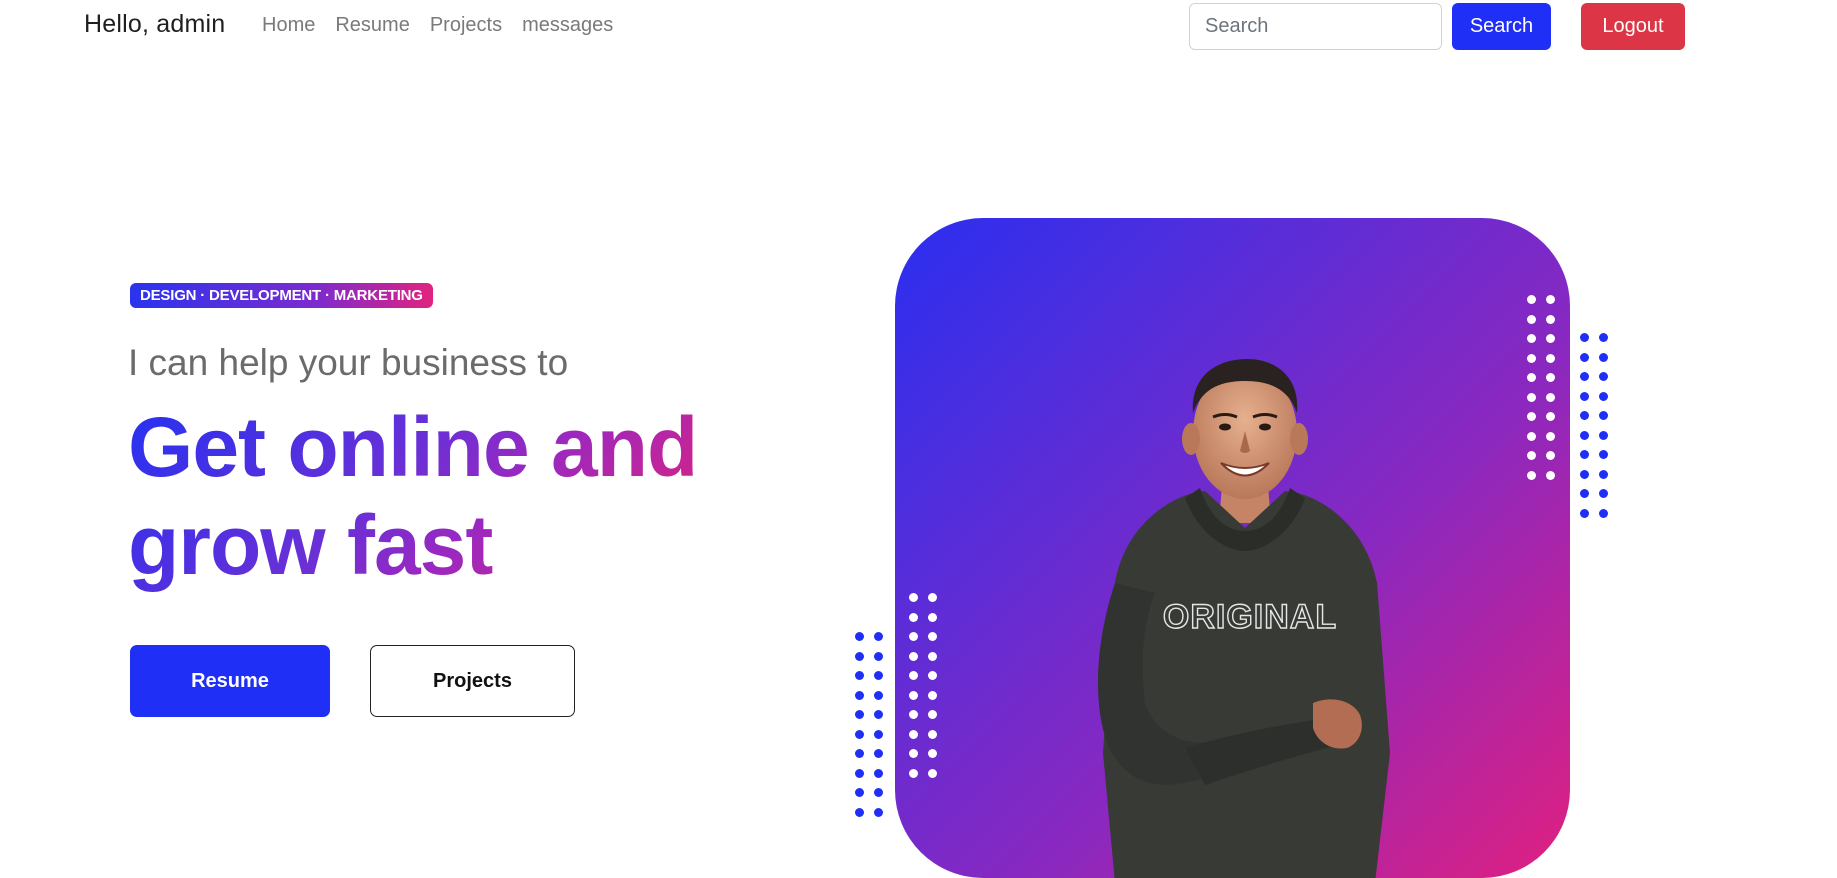 The width and height of the screenshot is (1837, 878). I want to click on search-button: Search, so click(1501, 26).